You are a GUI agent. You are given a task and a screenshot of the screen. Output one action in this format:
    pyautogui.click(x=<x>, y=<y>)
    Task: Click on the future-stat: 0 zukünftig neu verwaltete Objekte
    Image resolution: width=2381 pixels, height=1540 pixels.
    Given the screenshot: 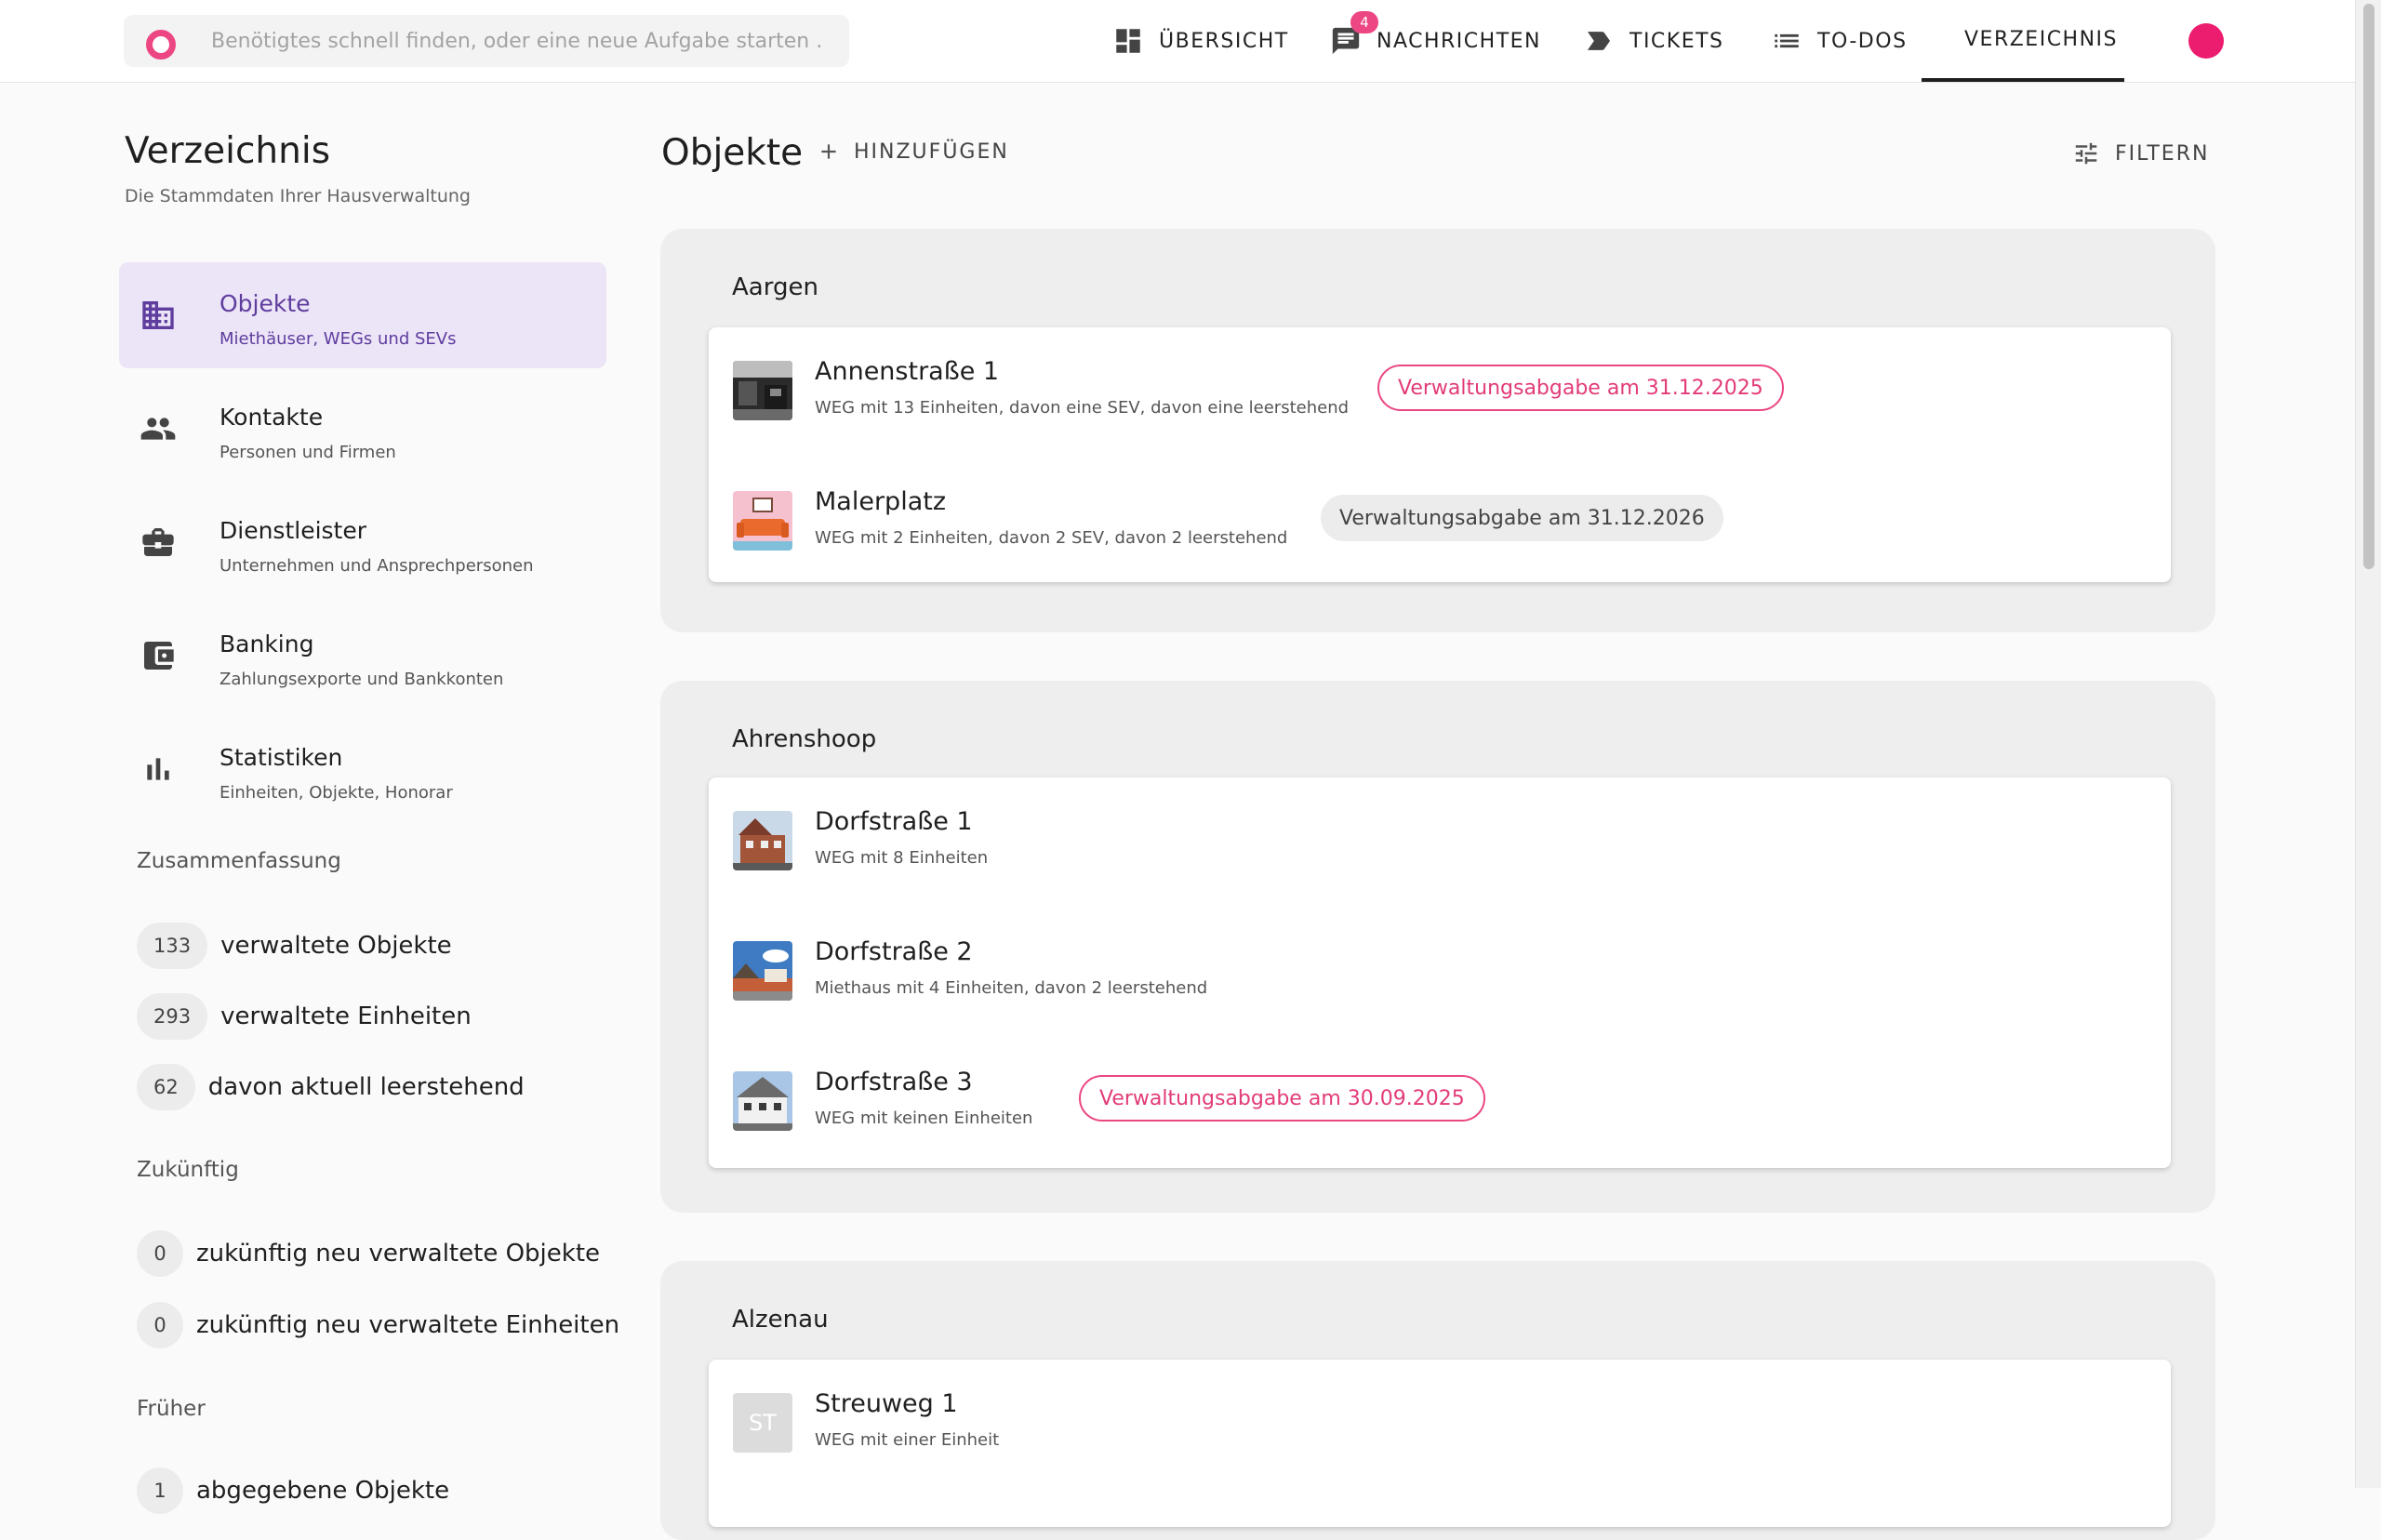 What is the action you would take?
    pyautogui.click(x=368, y=1253)
    